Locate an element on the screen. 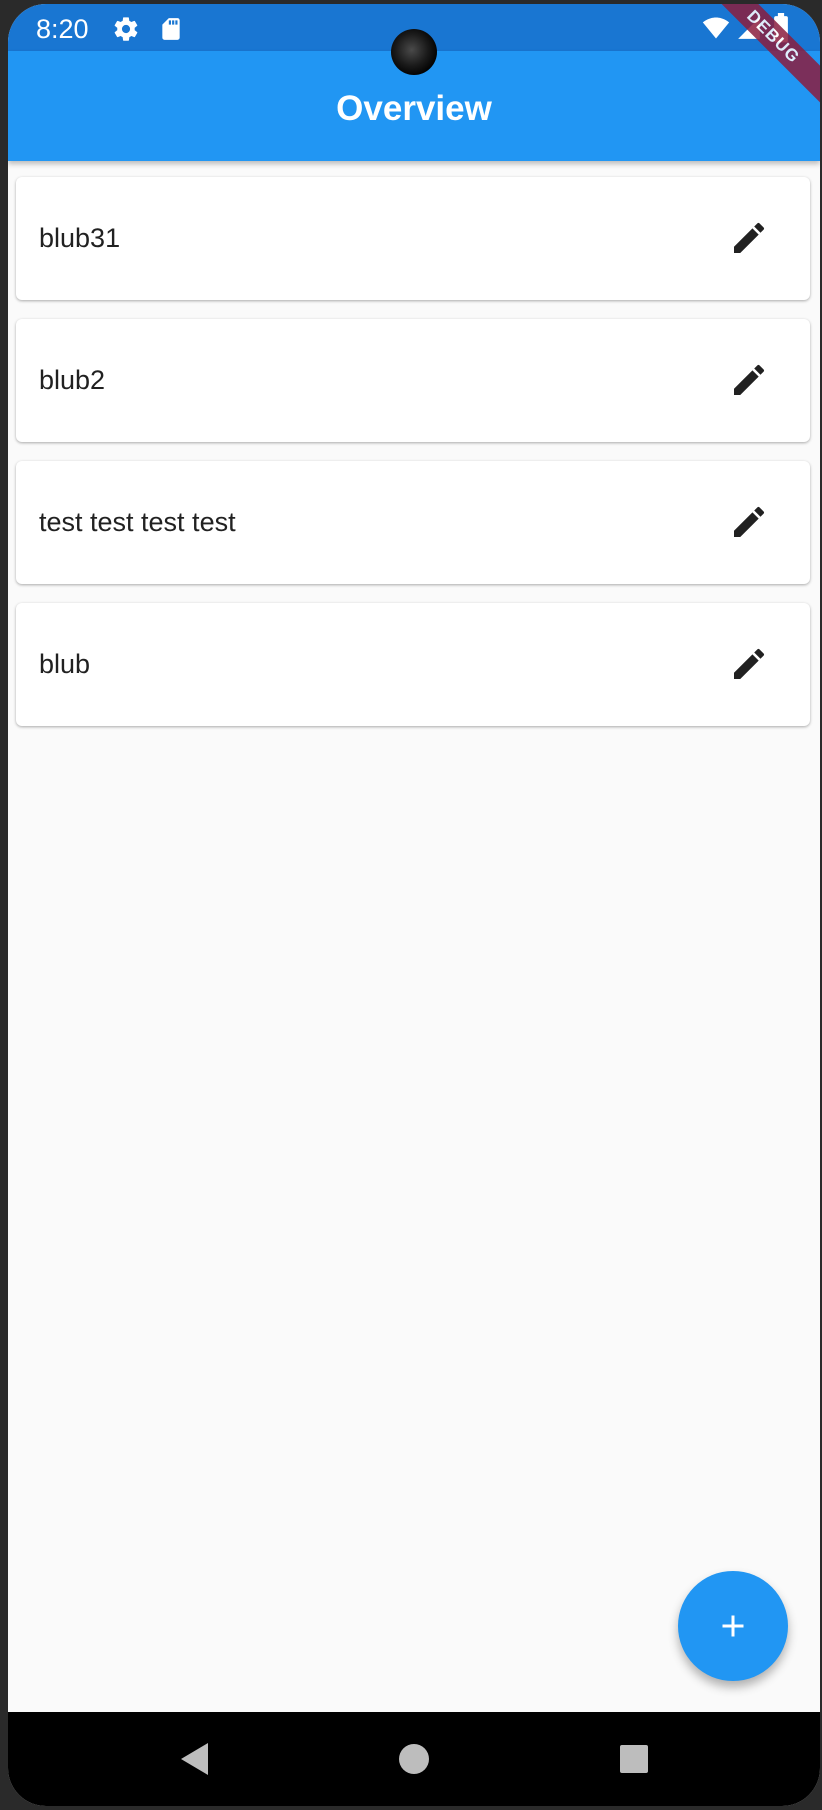 This screenshot has height=1810, width=822. recents-icon is located at coordinates (634, 1759).